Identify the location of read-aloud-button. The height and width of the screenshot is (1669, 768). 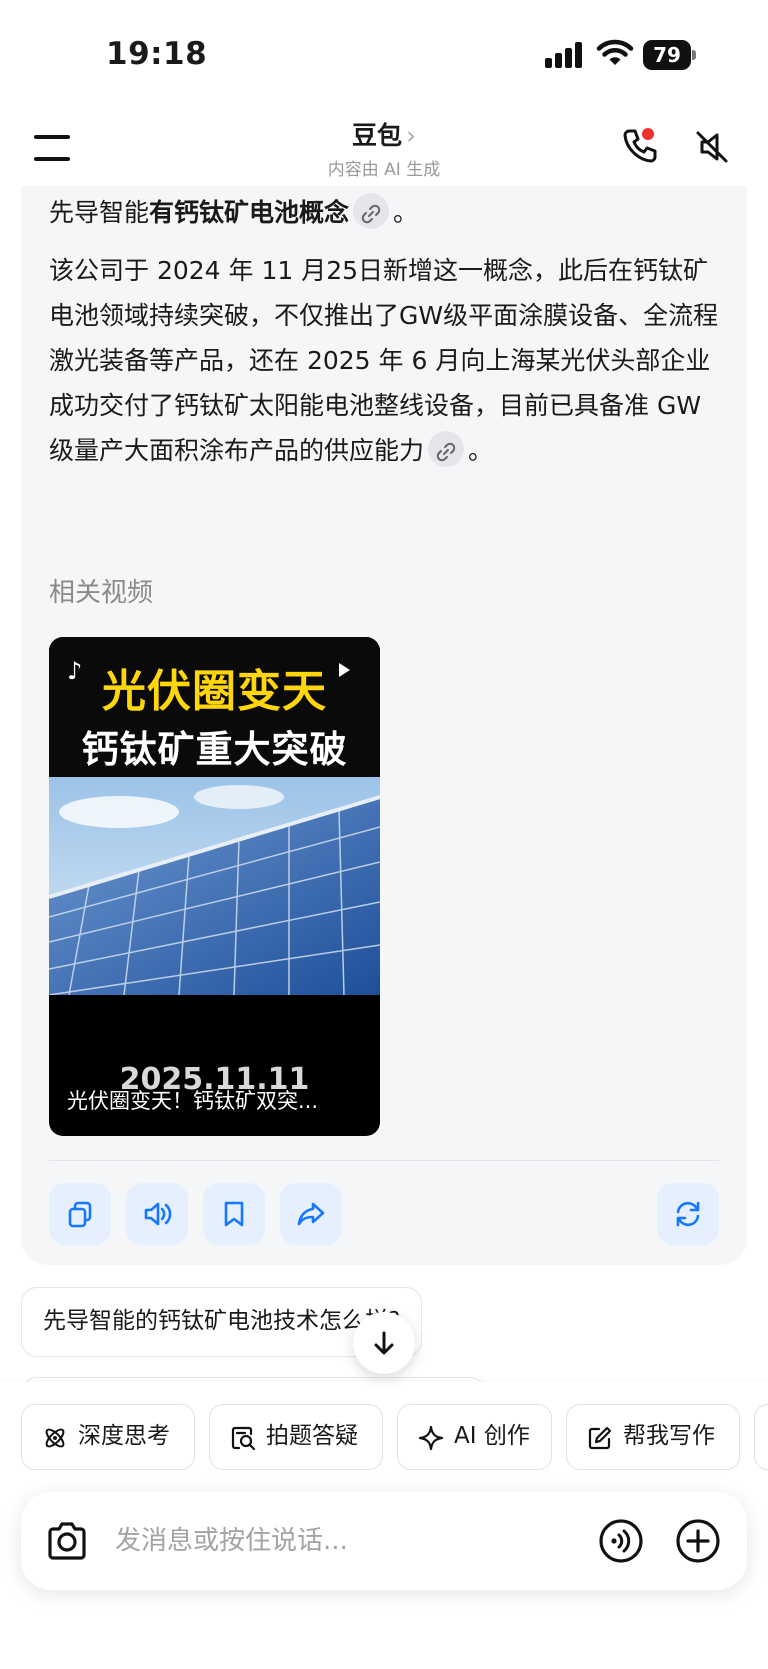
(157, 1214).